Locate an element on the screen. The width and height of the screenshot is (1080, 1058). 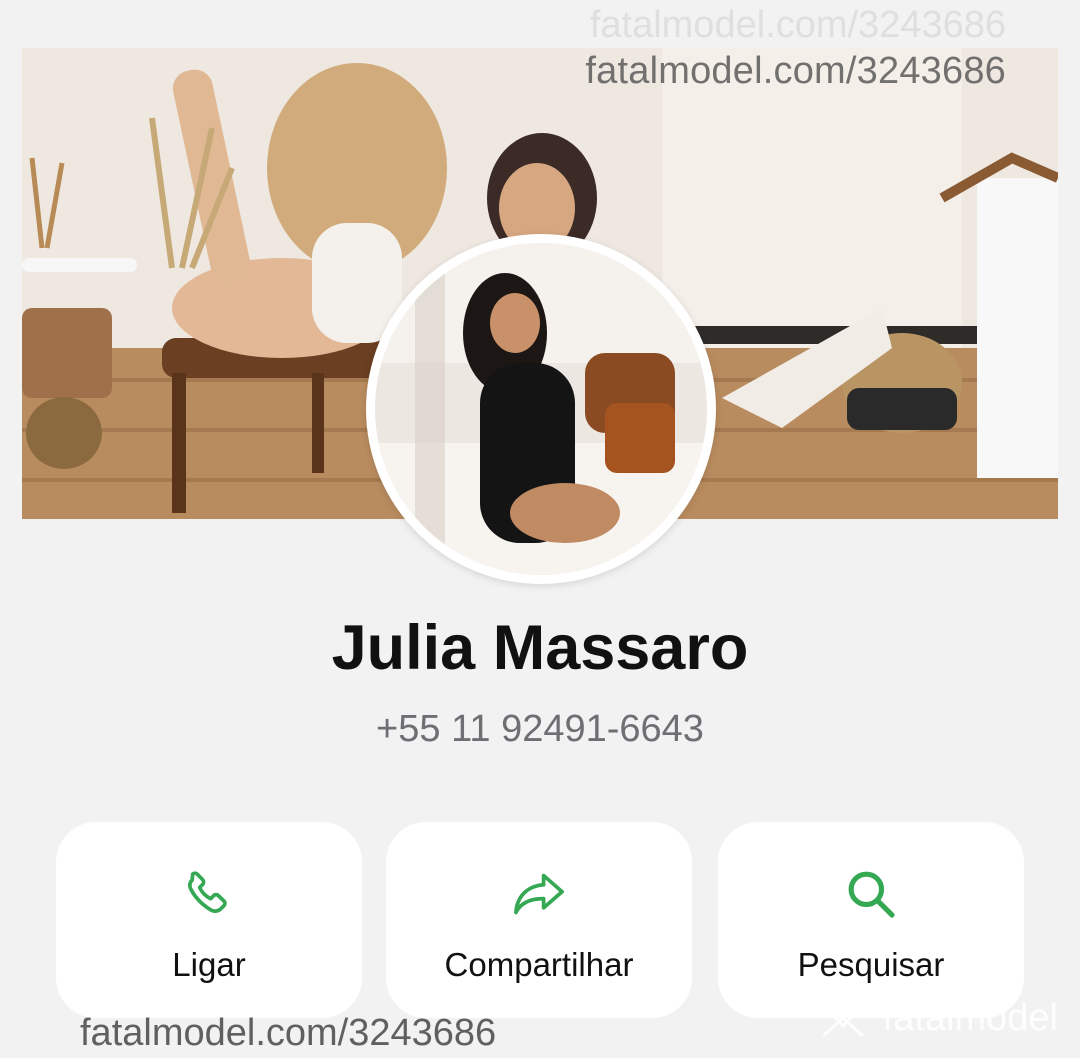
phone-icon is located at coordinates (209, 894).